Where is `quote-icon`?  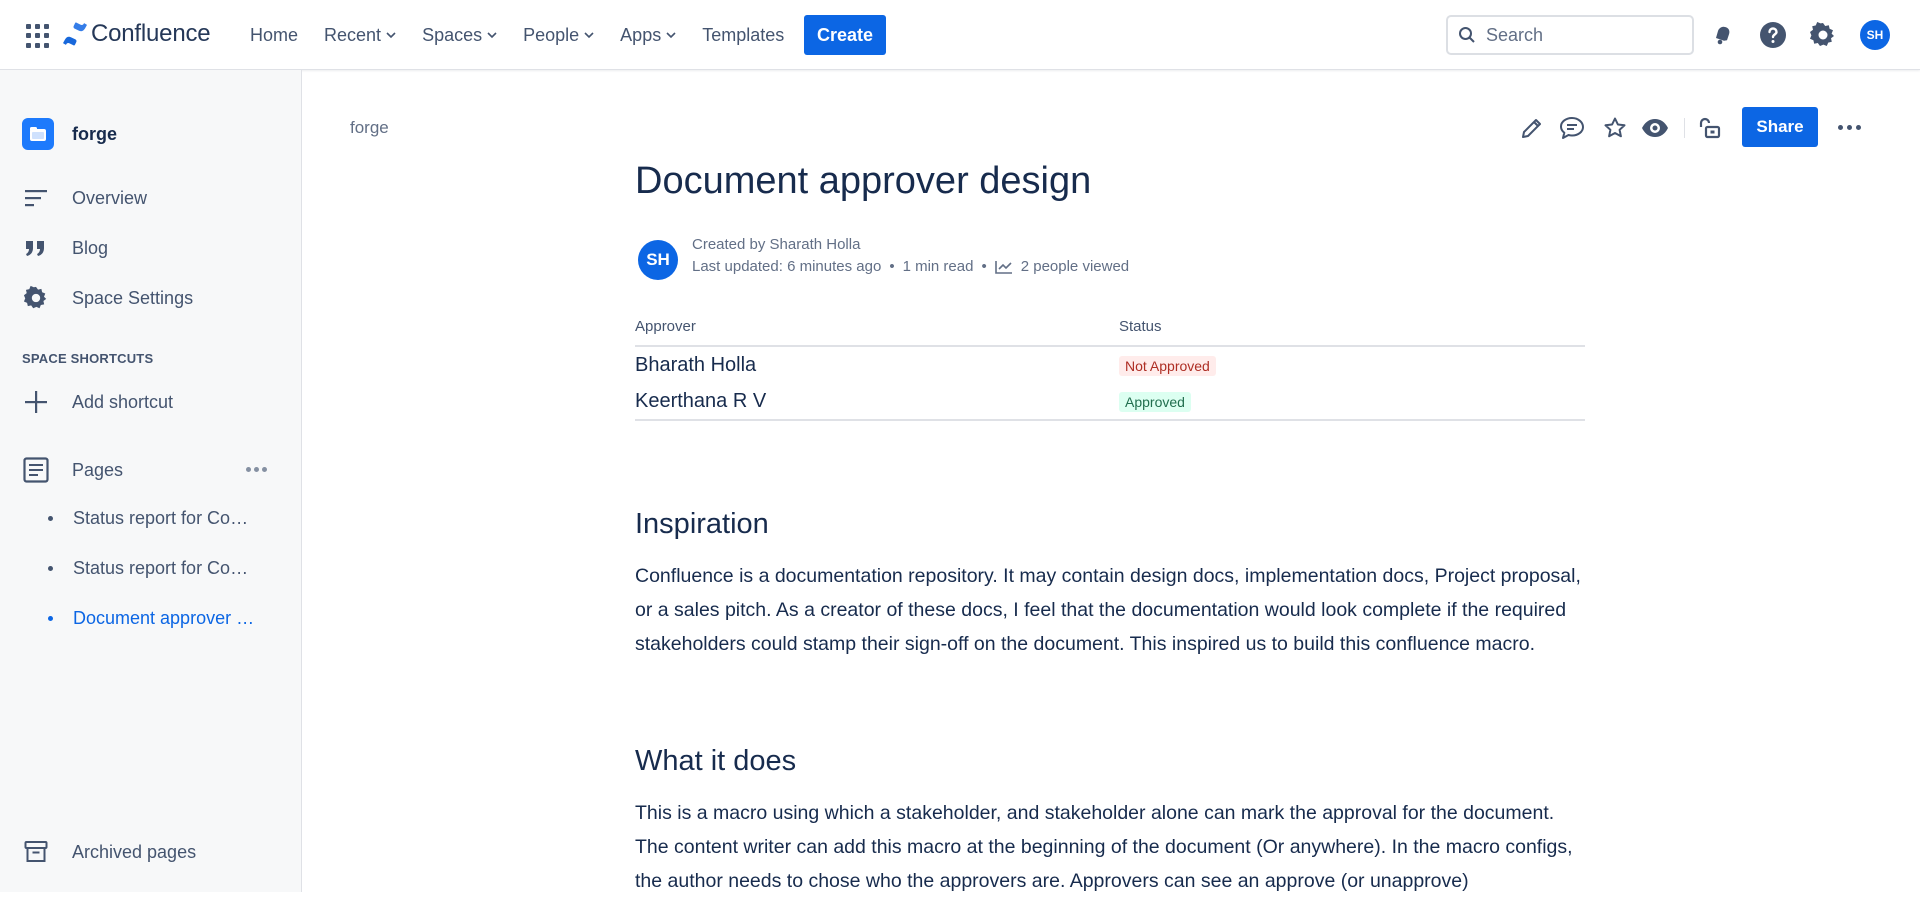 quote-icon is located at coordinates (36, 248).